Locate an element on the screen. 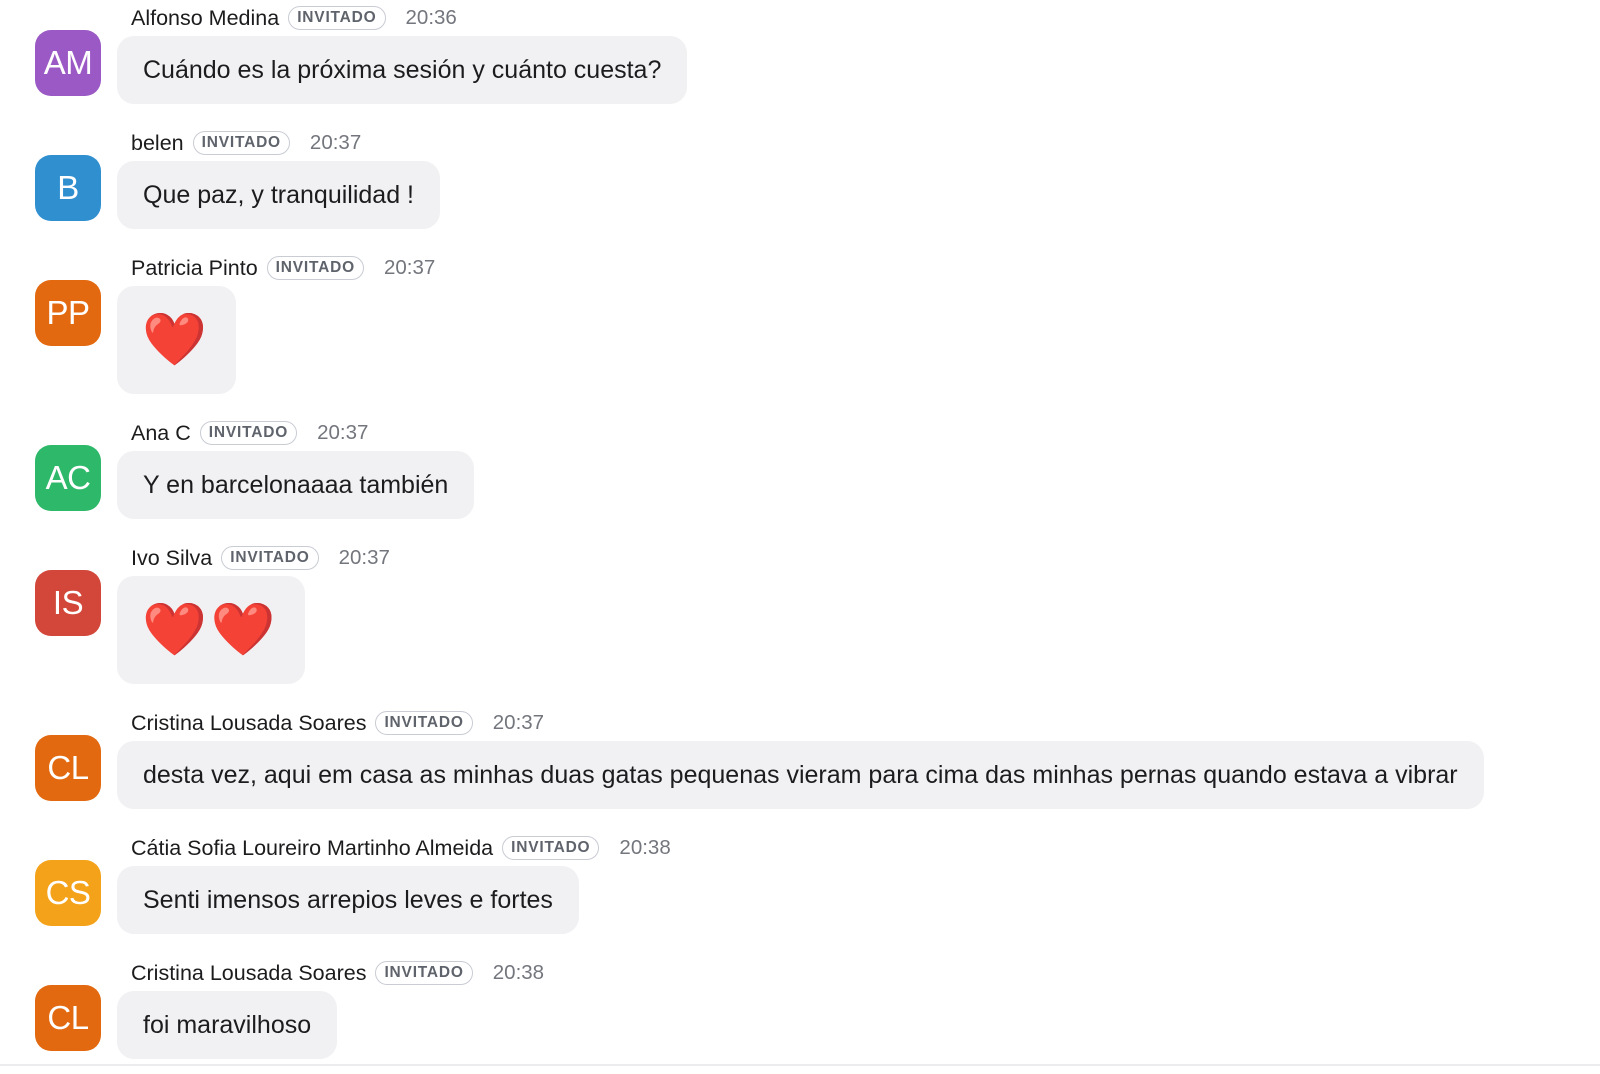 This screenshot has height=1074, width=1600. avatar: CS is located at coordinates (68, 893).